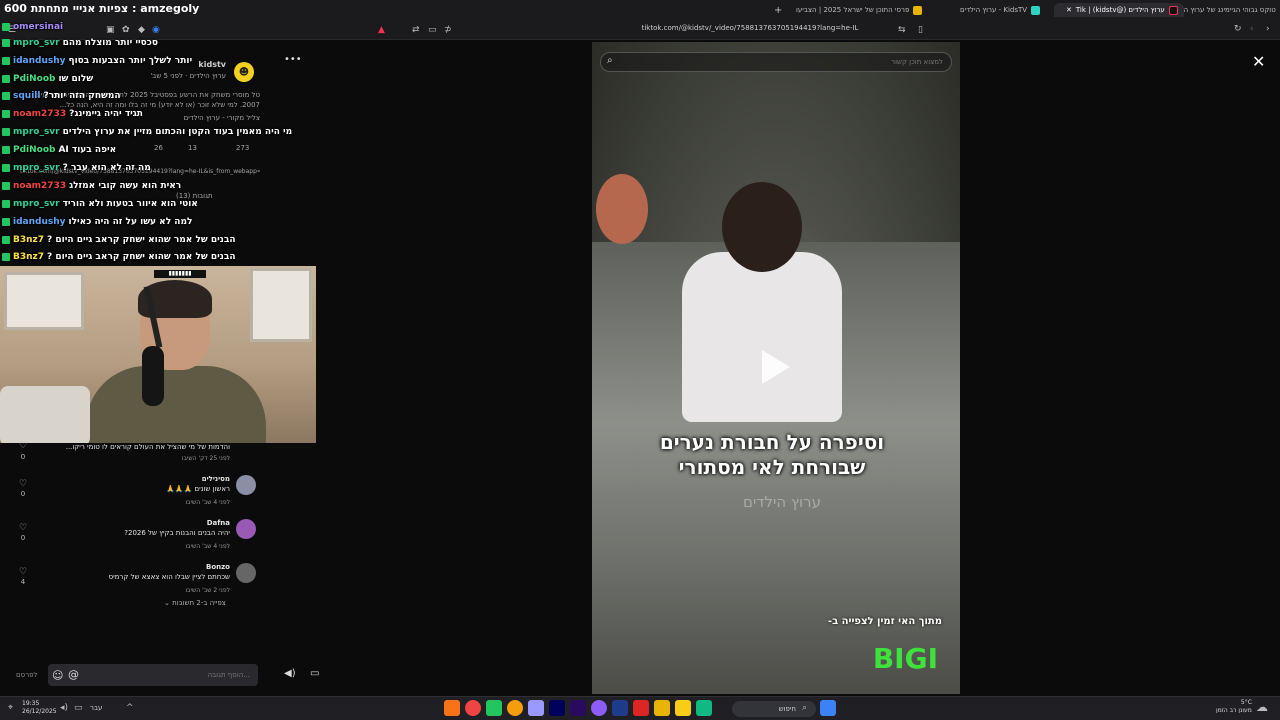 The image size is (1280, 720). Describe the element at coordinates (64, 708) in the screenshot. I see `speaker-icon: ◂)` at that location.